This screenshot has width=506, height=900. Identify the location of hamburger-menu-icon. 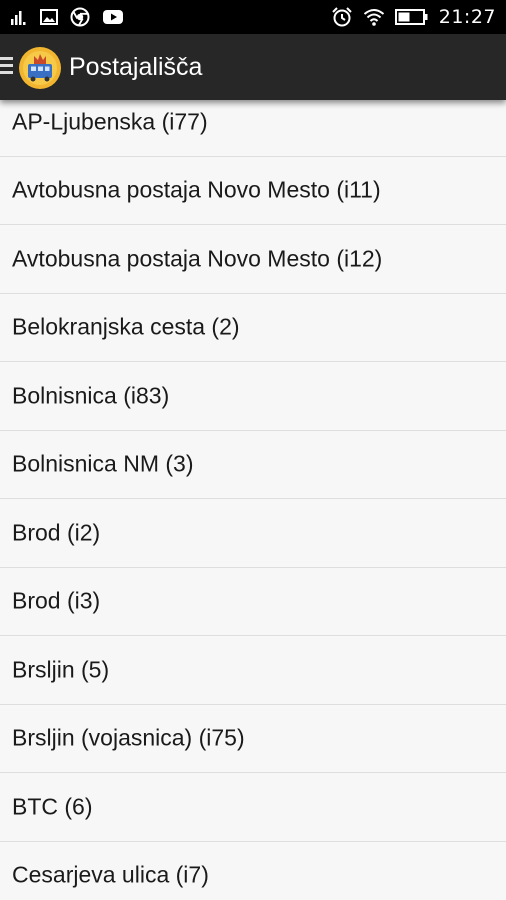
(7, 67).